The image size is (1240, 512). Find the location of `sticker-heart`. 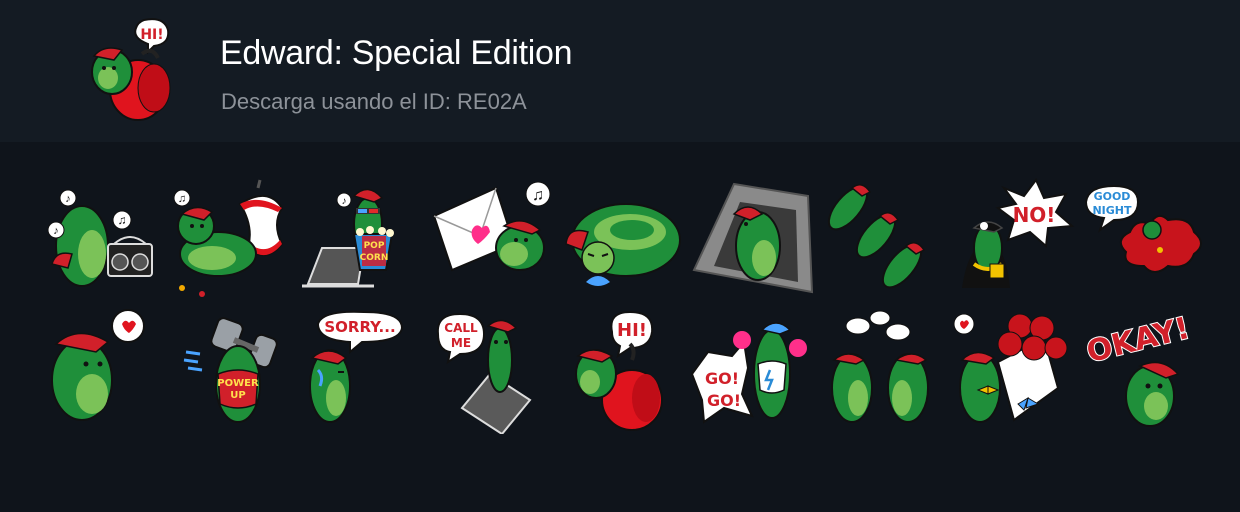

sticker-heart is located at coordinates (103, 369).